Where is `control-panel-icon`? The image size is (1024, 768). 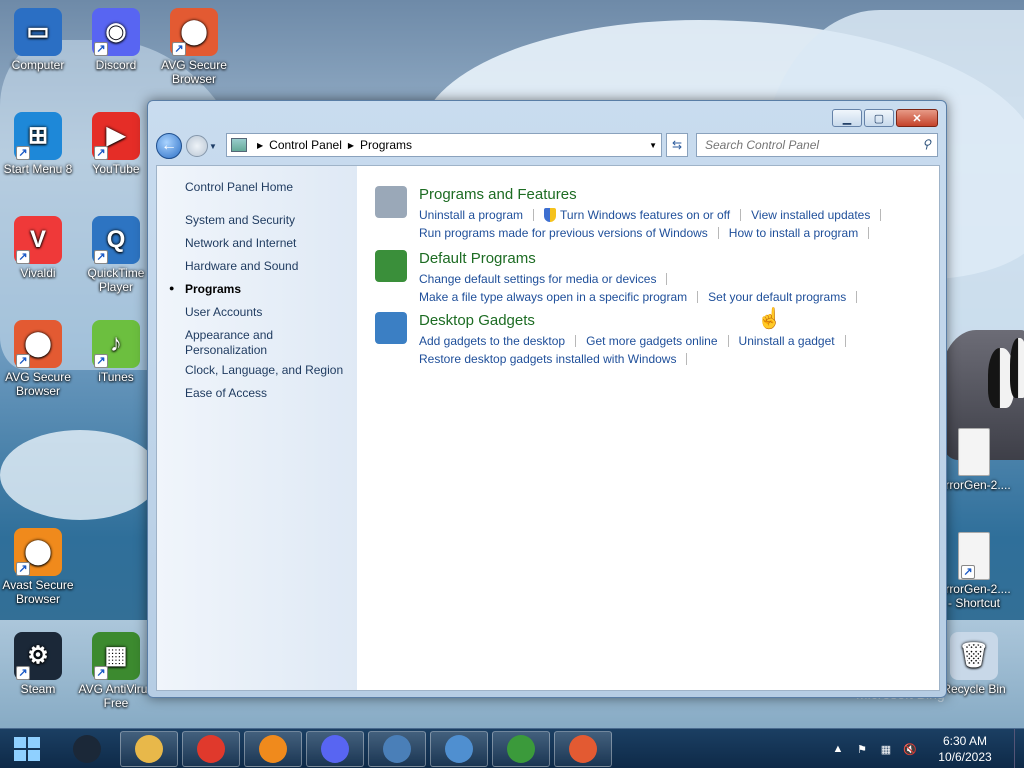
control-panel-icon is located at coordinates (239, 145).